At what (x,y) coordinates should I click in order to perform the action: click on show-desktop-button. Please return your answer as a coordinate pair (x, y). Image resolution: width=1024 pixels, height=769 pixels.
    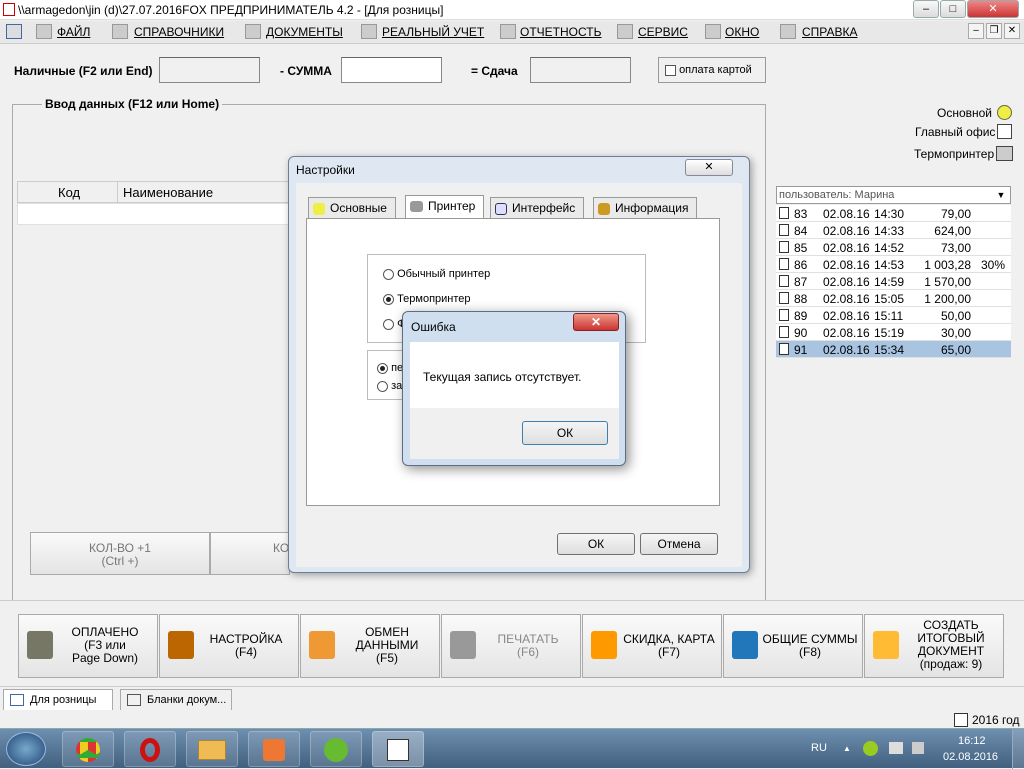
    Looking at the image, I should click on (1018, 749).